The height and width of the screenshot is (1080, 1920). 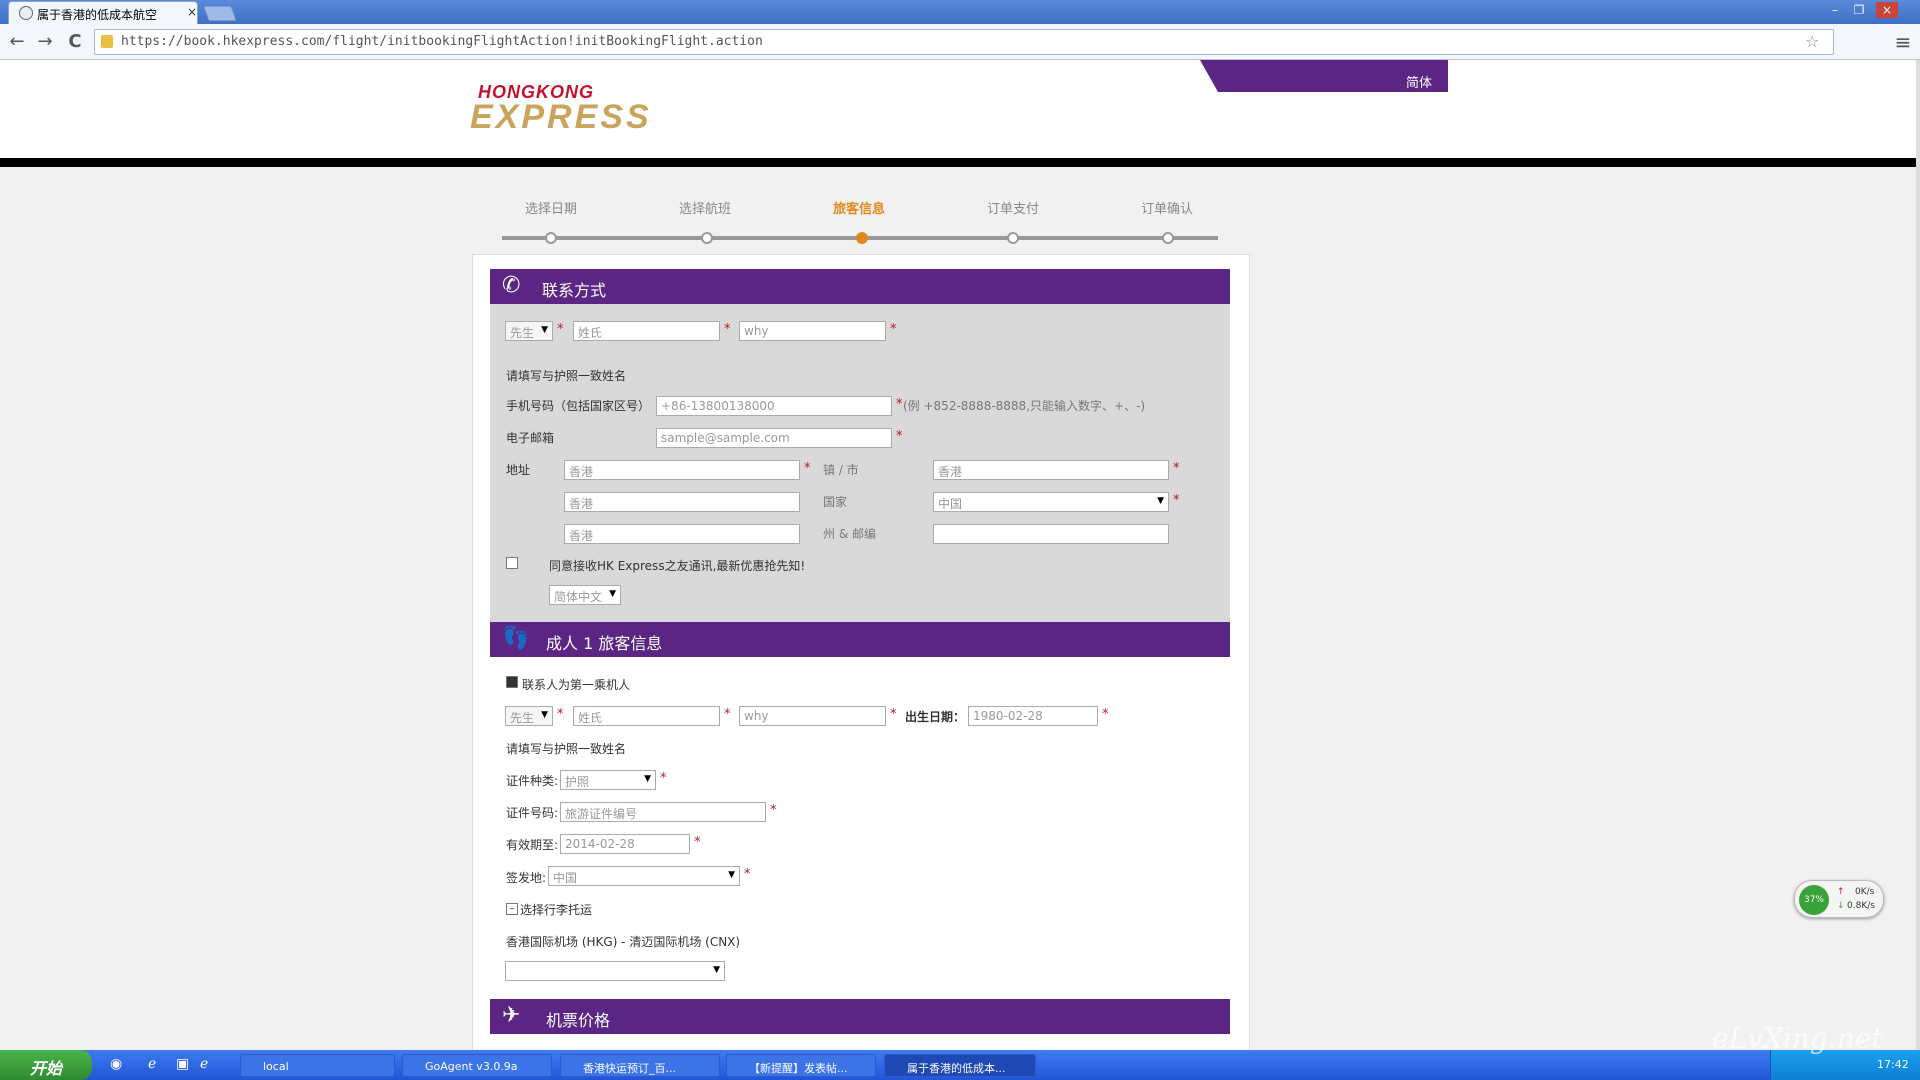 I want to click on same-as-contact-checkbox, so click(x=512, y=682).